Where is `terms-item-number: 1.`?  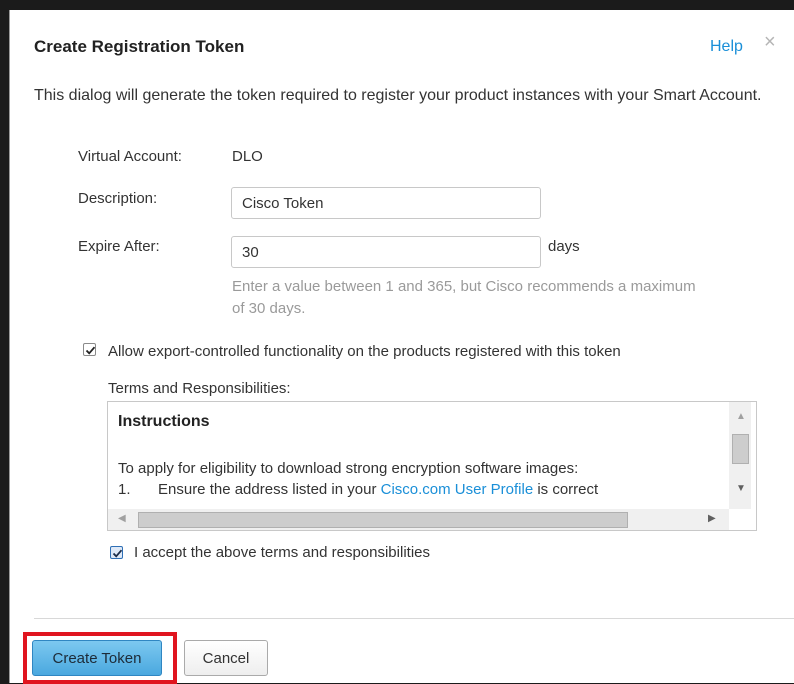
terms-item-number: 1. is located at coordinates (124, 489).